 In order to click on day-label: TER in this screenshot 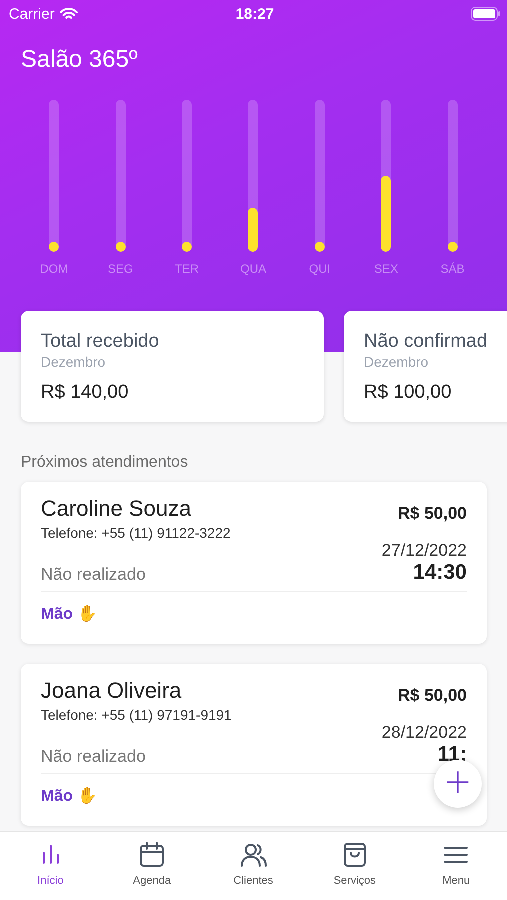, I will do `click(187, 269)`.